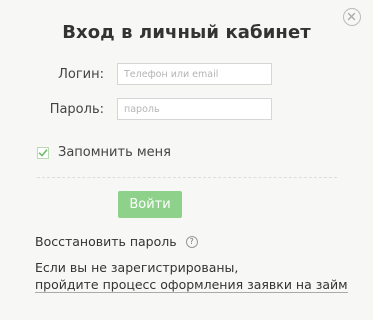  I want to click on remember-me: Запомнить меня, so click(104, 152).